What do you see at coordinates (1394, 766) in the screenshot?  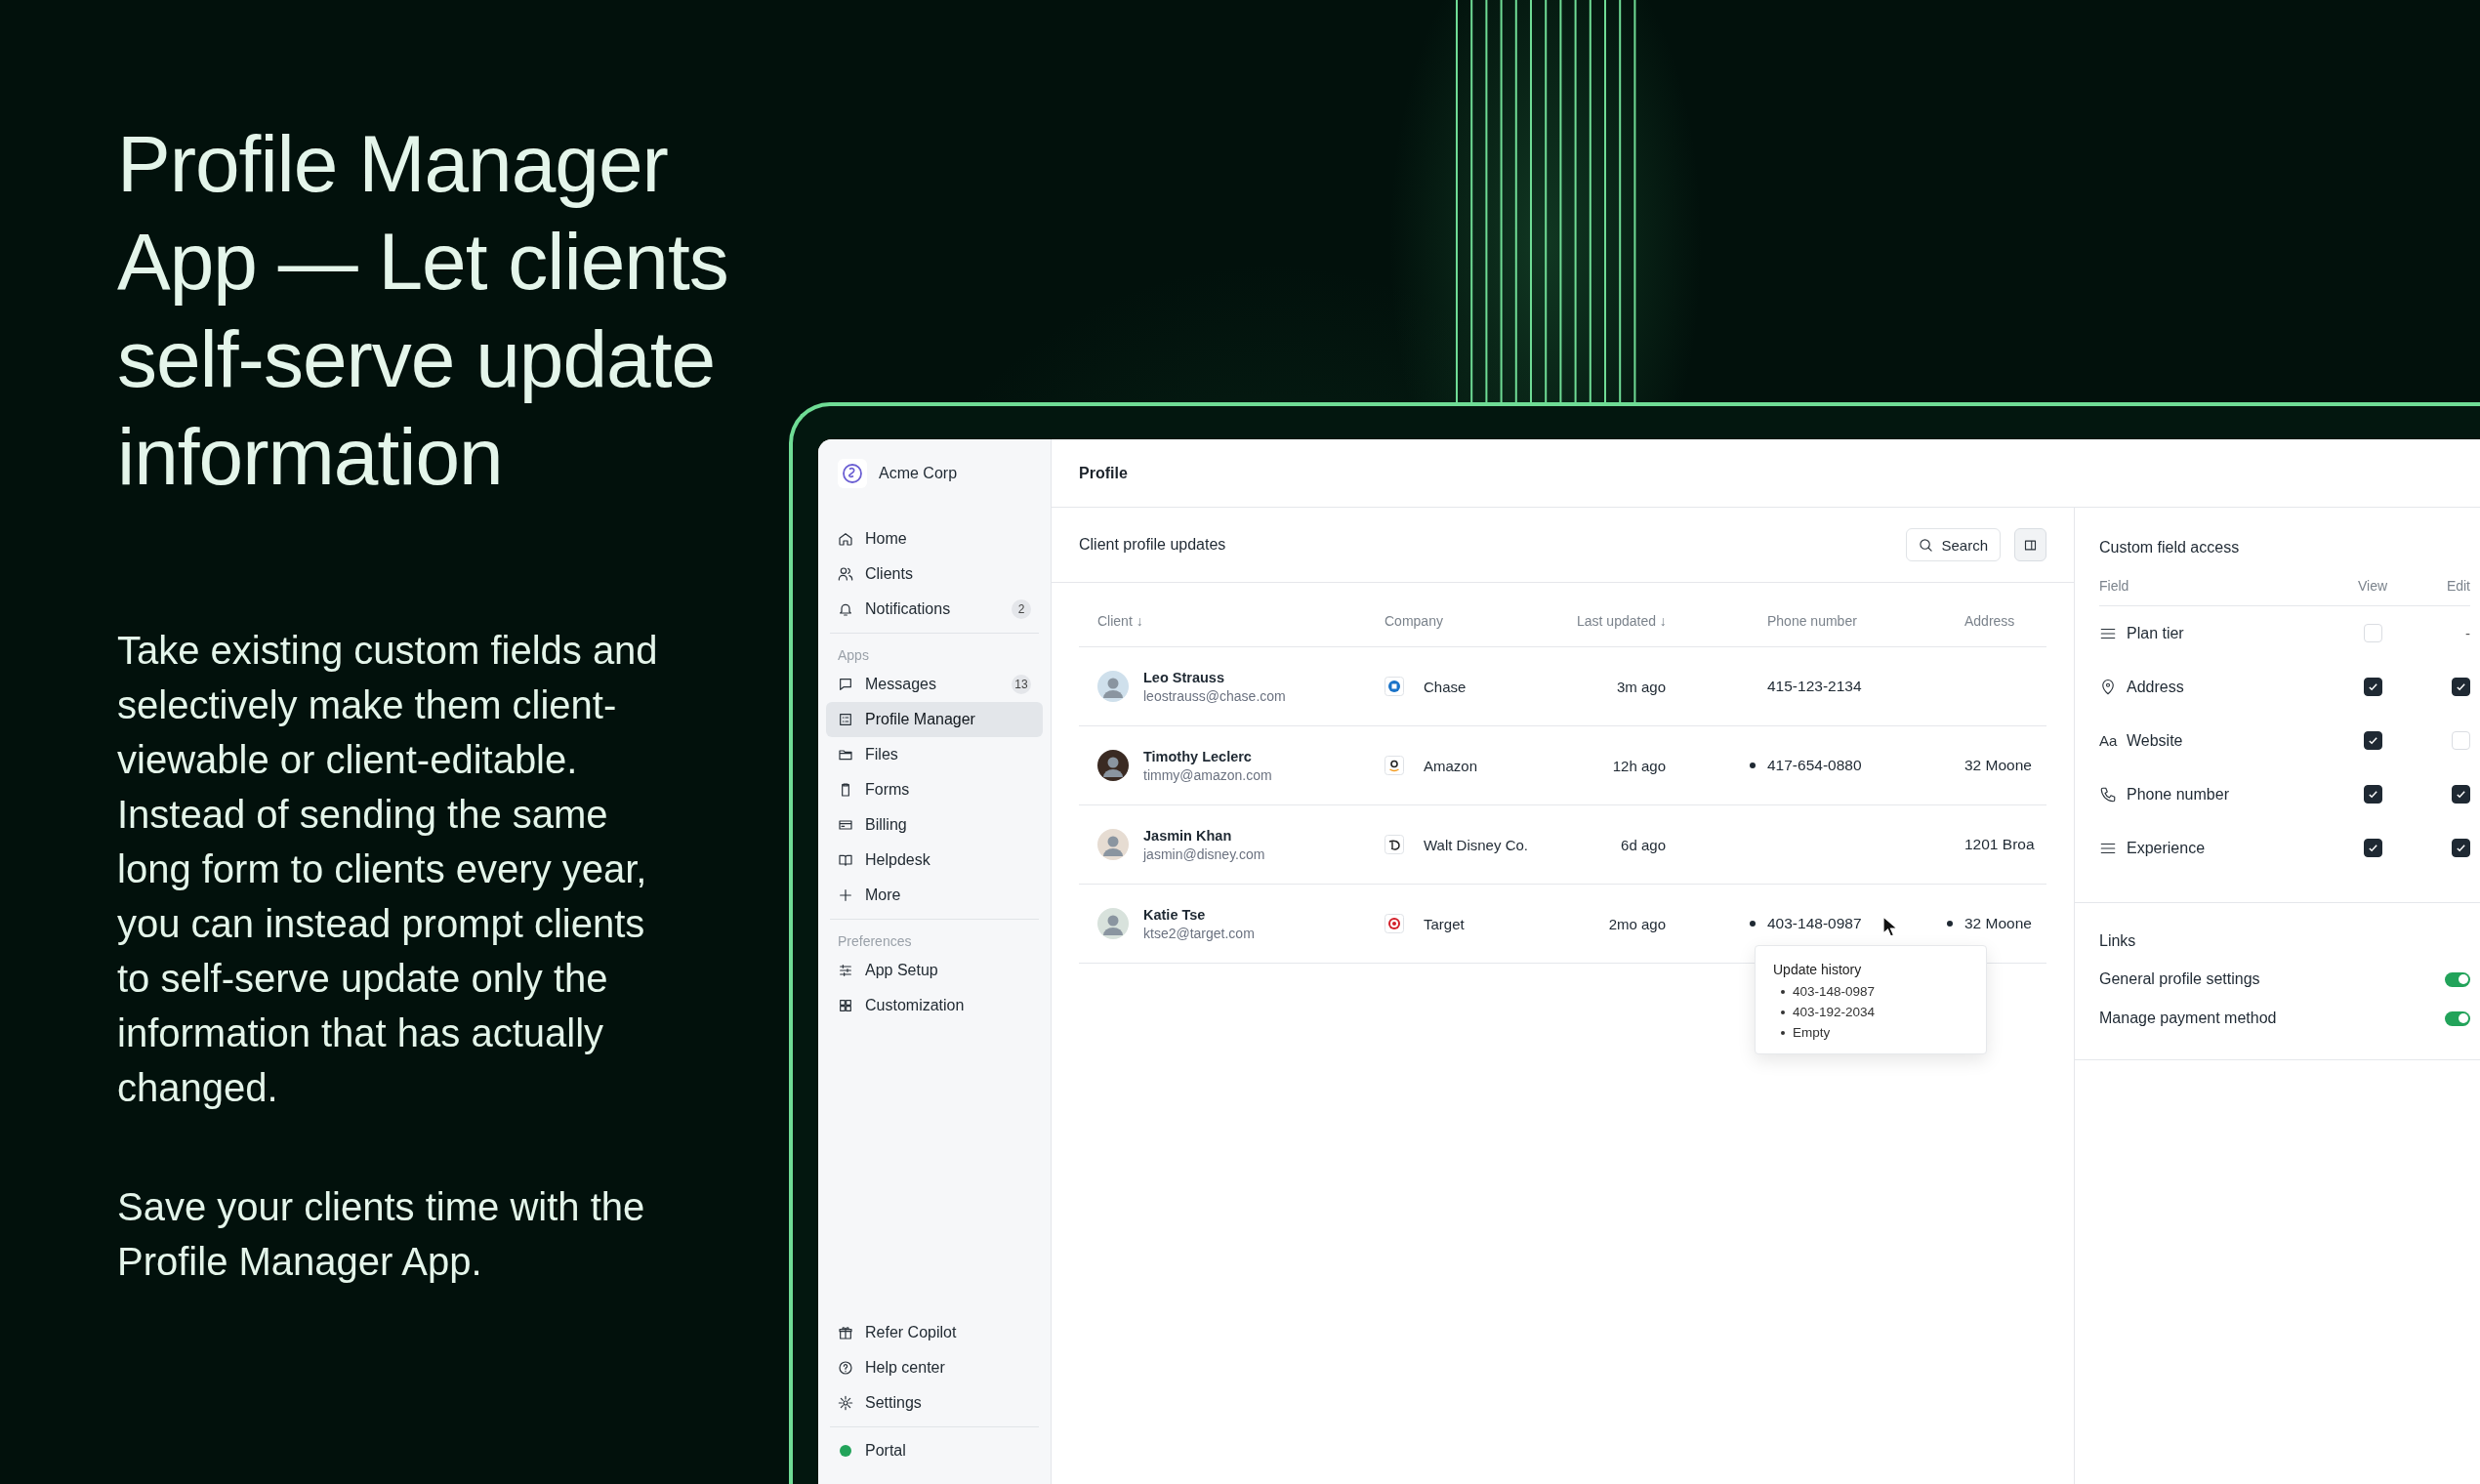 I see `smile-logo-icon` at bounding box center [1394, 766].